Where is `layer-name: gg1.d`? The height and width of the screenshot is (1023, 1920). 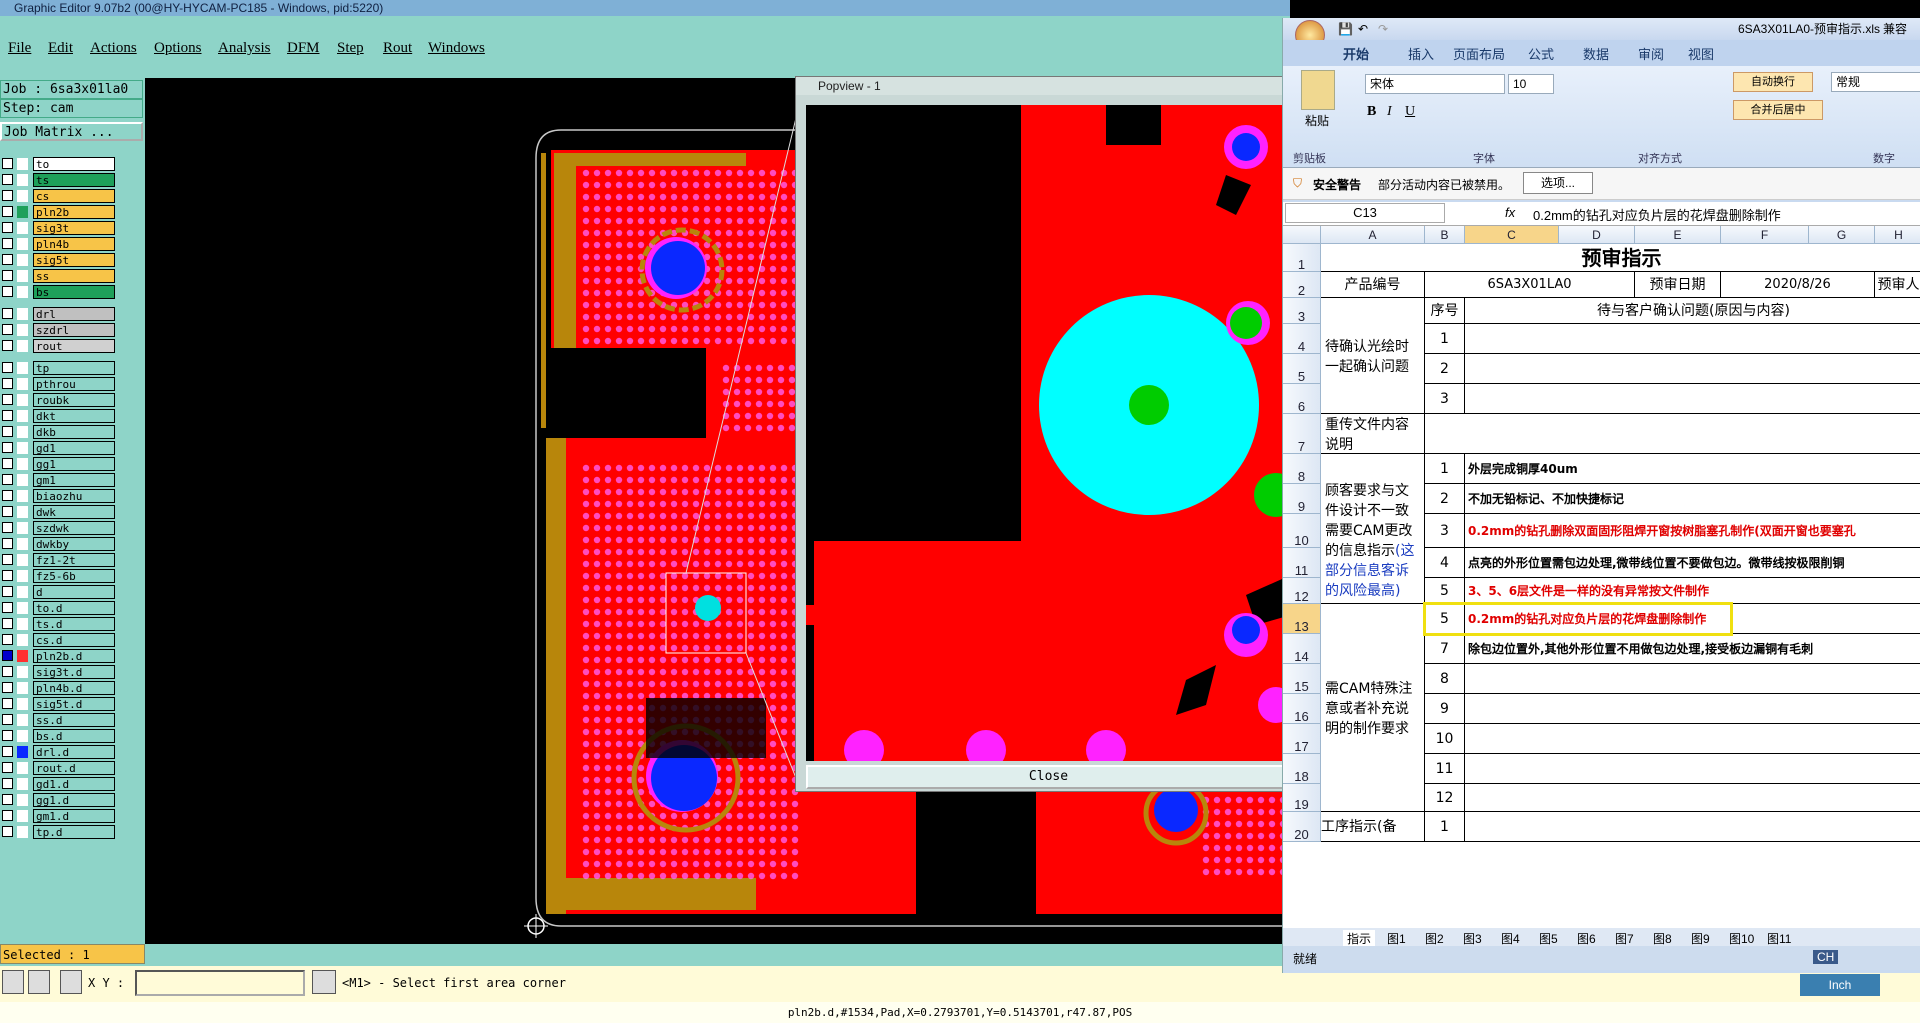 layer-name: gg1.d is located at coordinates (74, 800).